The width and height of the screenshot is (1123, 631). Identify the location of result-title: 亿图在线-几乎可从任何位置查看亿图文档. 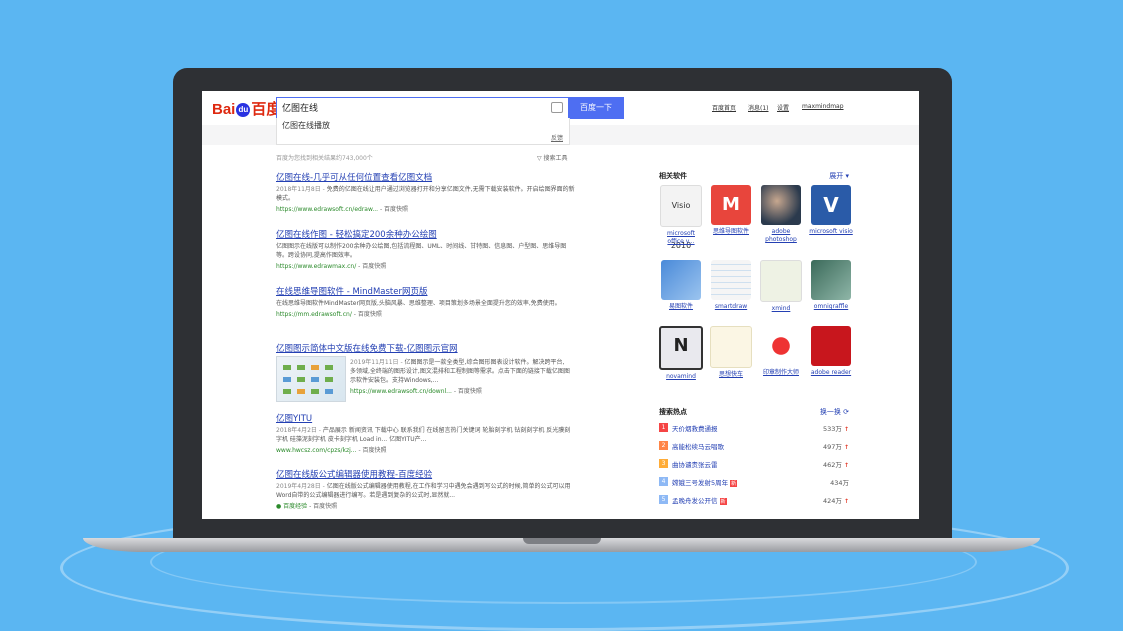
(426, 177).